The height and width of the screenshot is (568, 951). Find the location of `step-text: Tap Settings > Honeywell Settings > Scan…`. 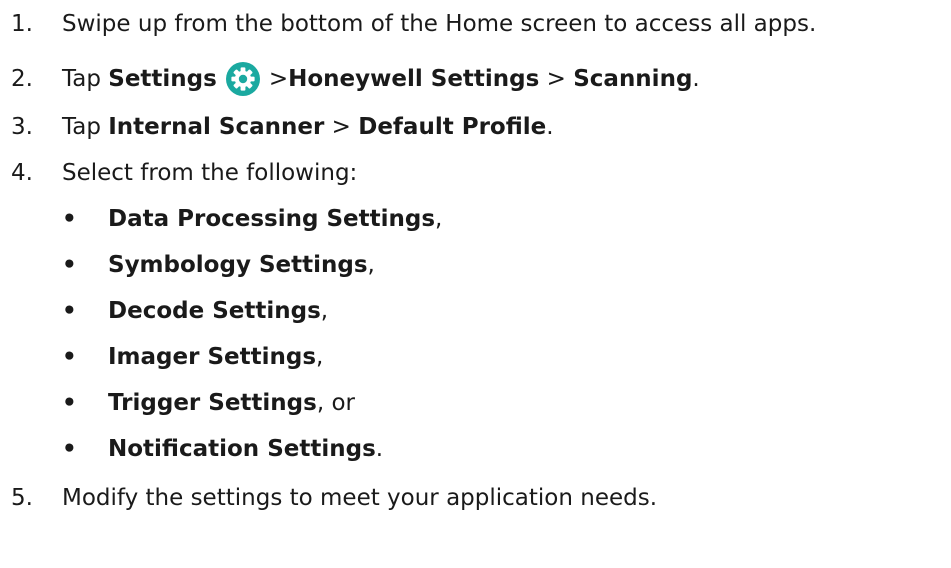

step-text: Tap Settings > Honeywell Settings > Scan… is located at coordinates (381, 79).